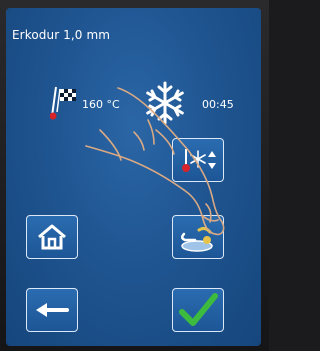 The height and width of the screenshot is (351, 320). I want to click on temperature-adjust-button, so click(198, 160).